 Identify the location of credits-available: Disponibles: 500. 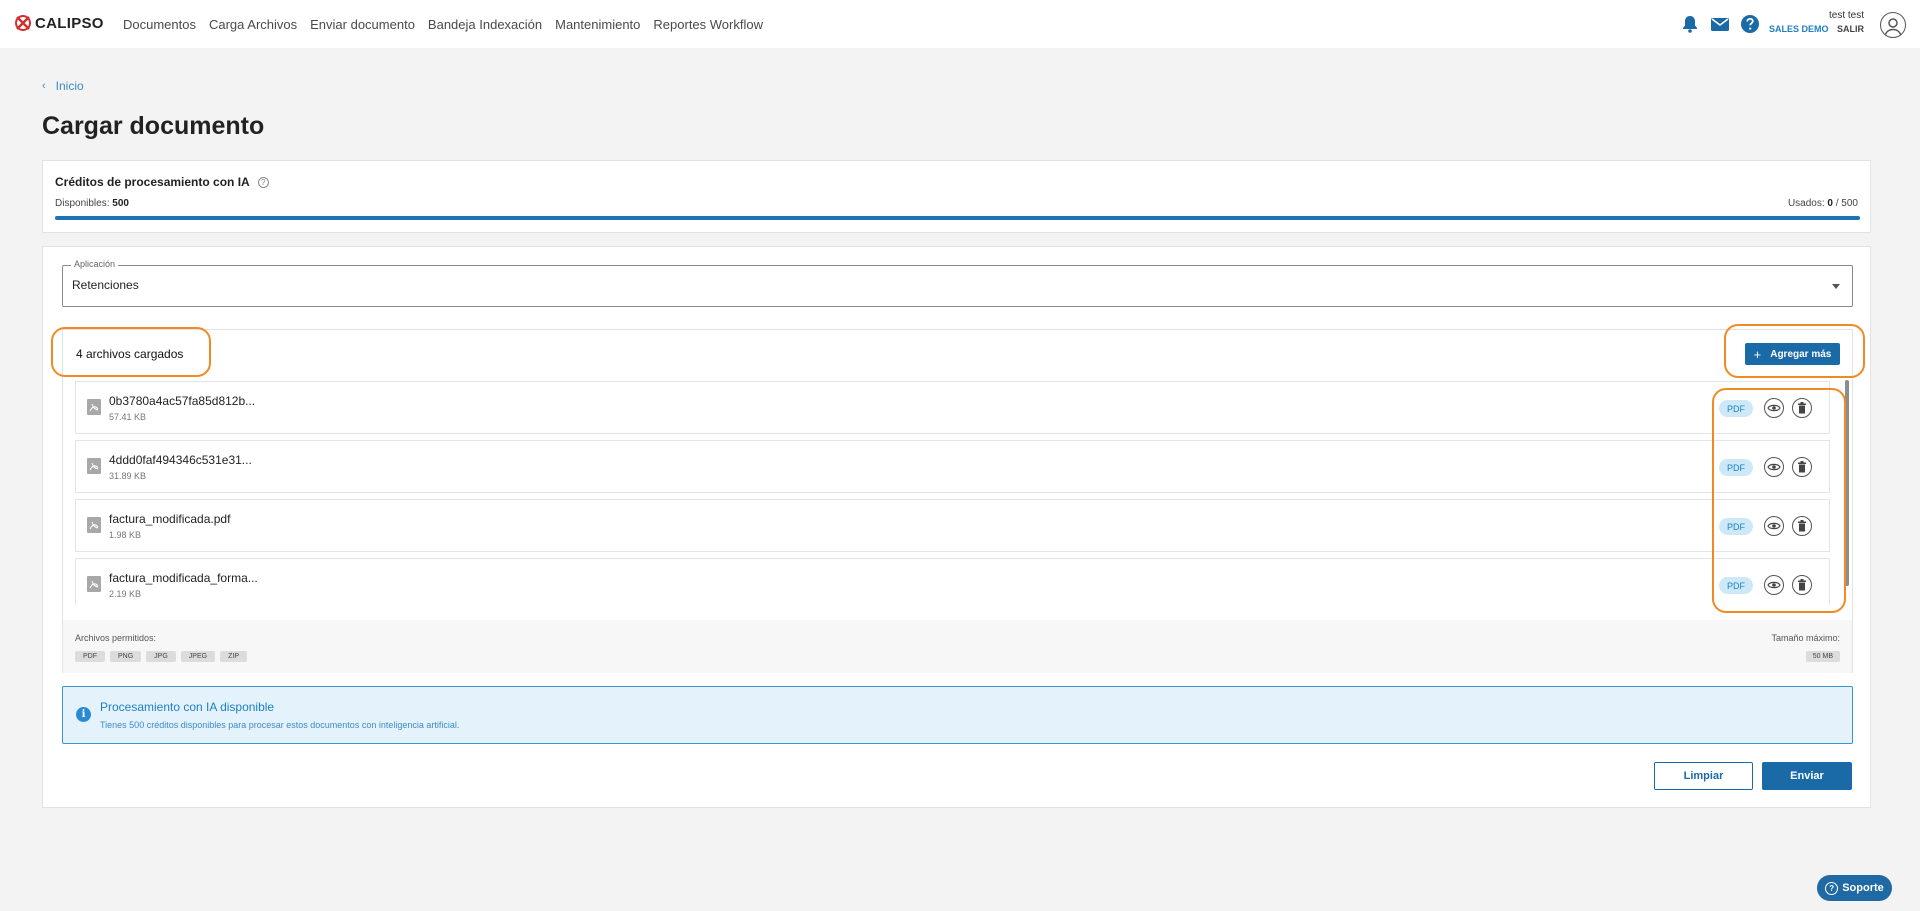
(92, 203).